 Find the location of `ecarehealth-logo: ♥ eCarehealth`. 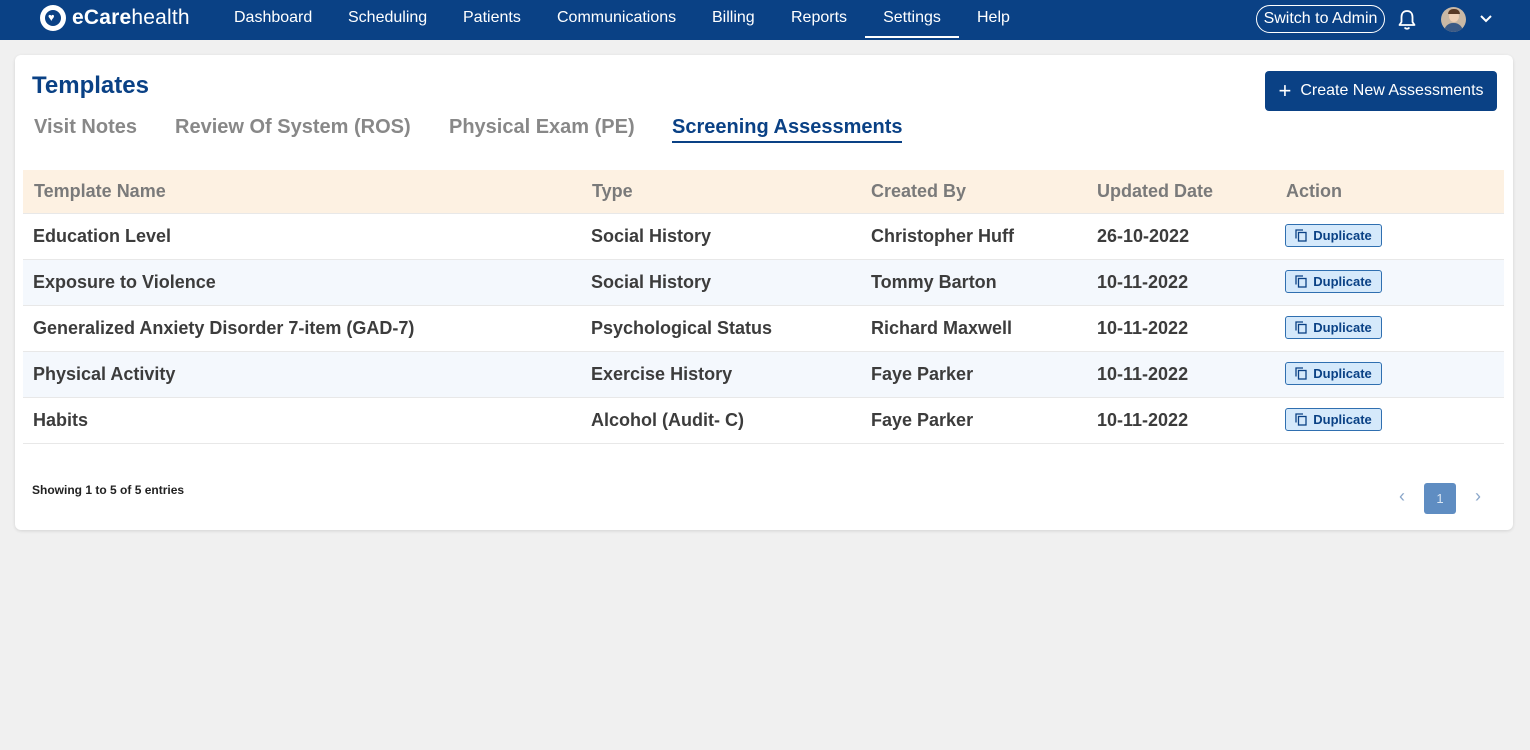

ecarehealth-logo: ♥ eCarehealth is located at coordinates (115, 18).